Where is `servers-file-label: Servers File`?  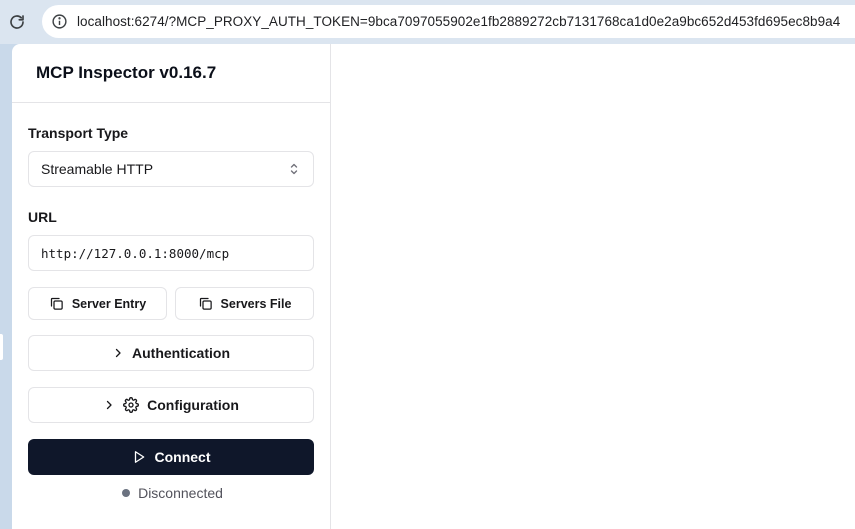
servers-file-label: Servers File is located at coordinates (256, 303).